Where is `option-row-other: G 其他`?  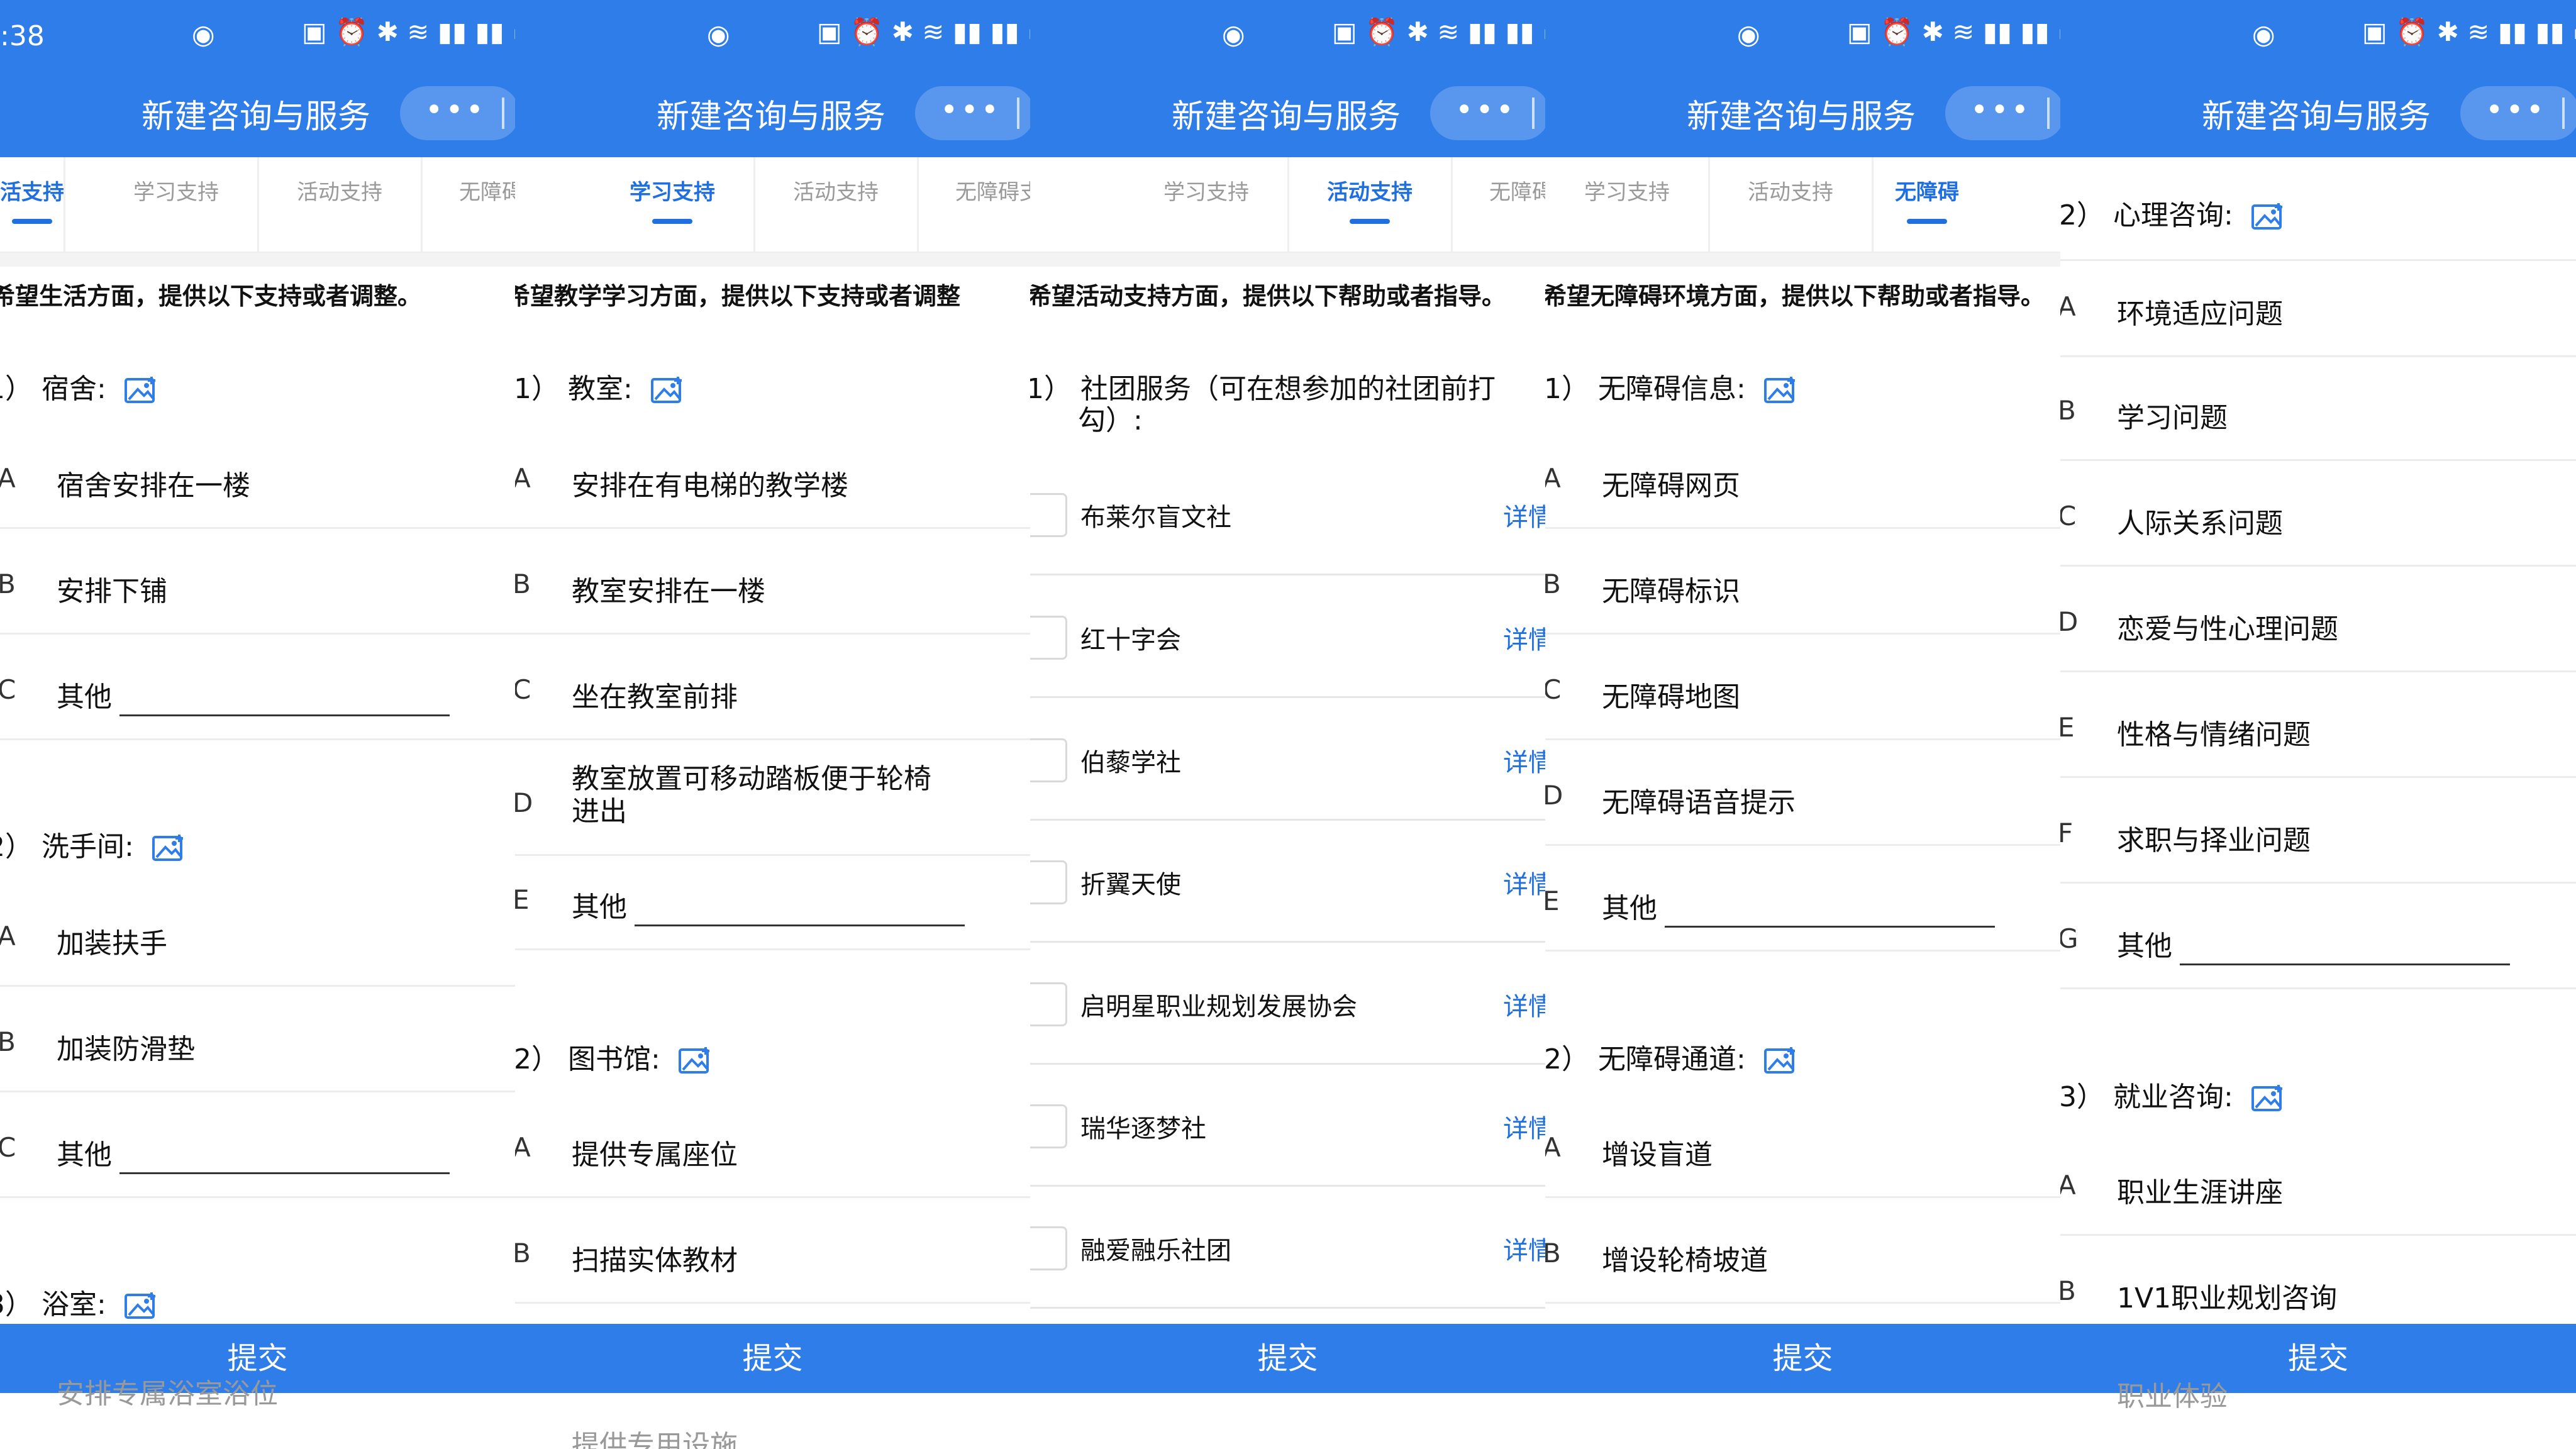
option-row-other: G 其他 is located at coordinates (2318, 941).